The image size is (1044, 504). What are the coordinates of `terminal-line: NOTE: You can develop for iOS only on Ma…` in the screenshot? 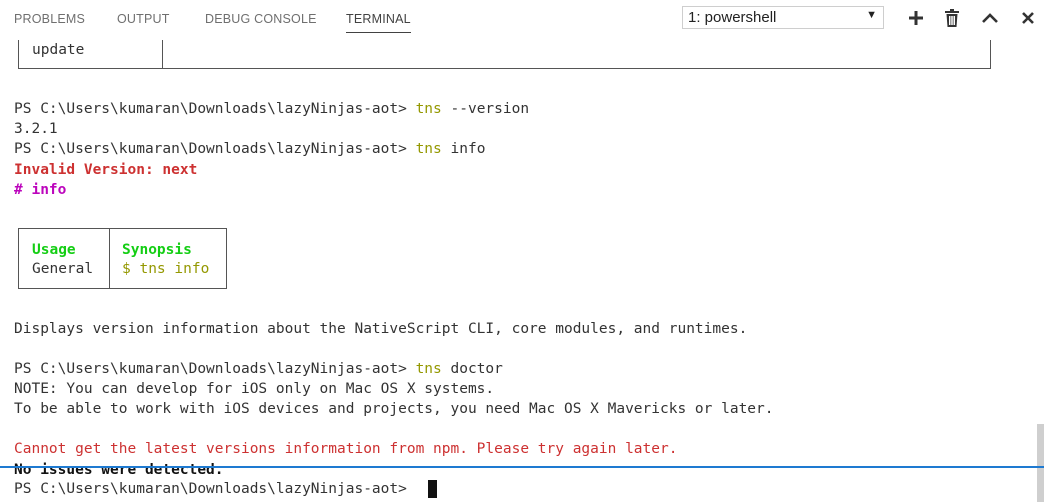 It's located at (254, 389).